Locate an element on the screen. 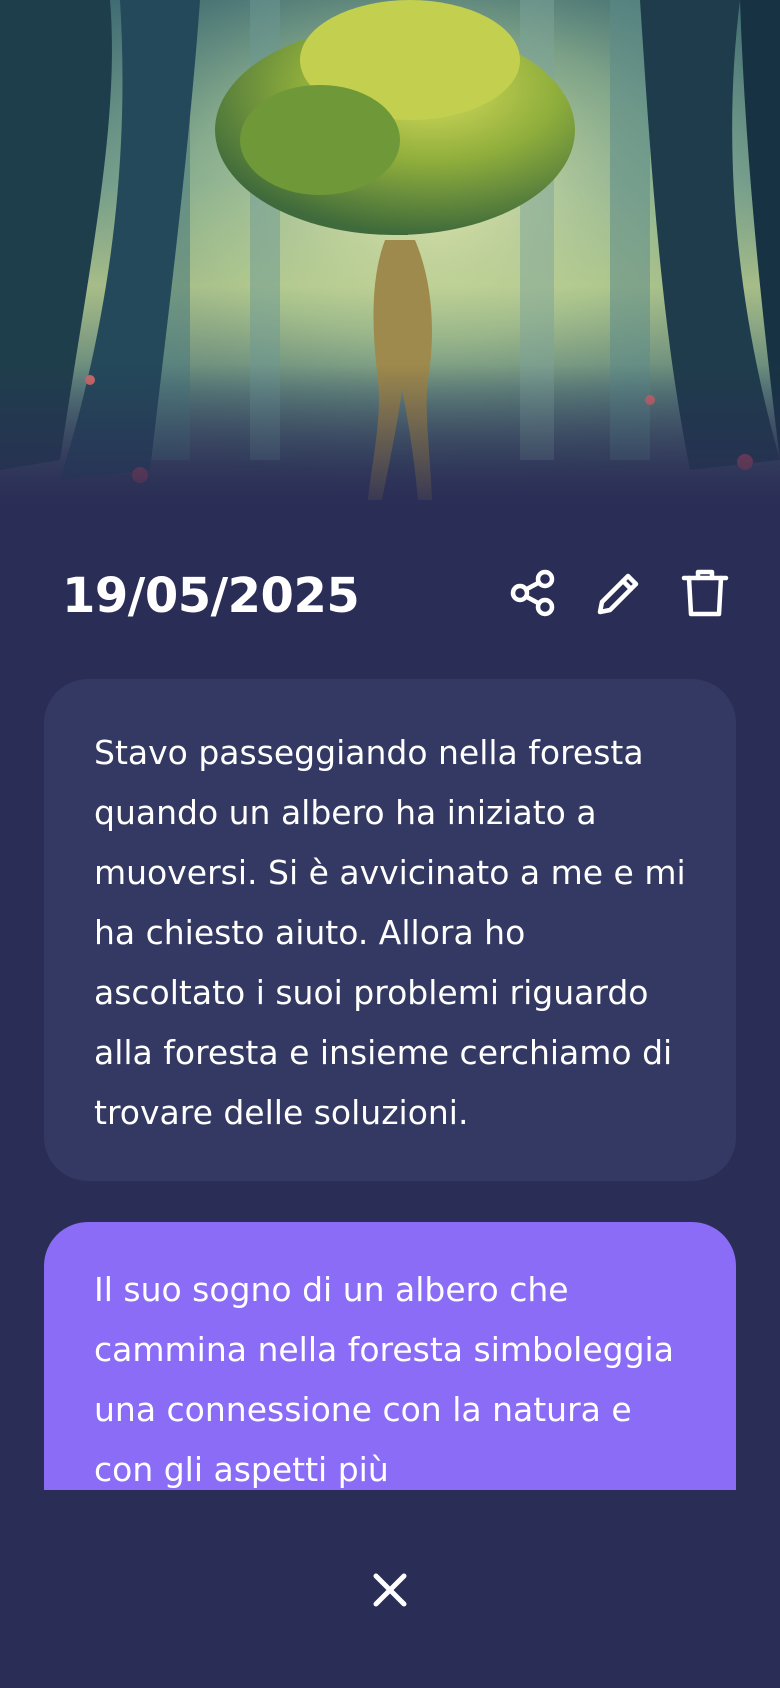  entry-date: 19/05/2025 is located at coordinates (211, 596).